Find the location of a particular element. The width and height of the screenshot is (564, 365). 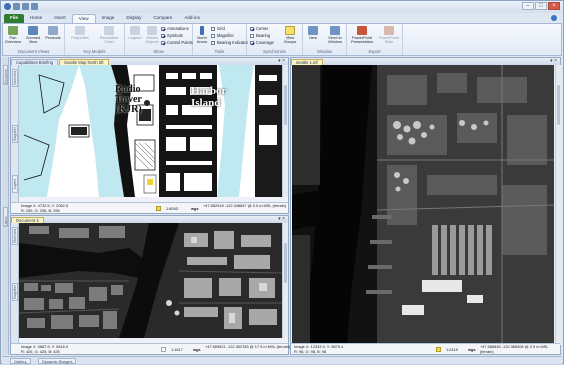

pane-side-strip: Overview Magnifier is located at coordinates (15, 284).